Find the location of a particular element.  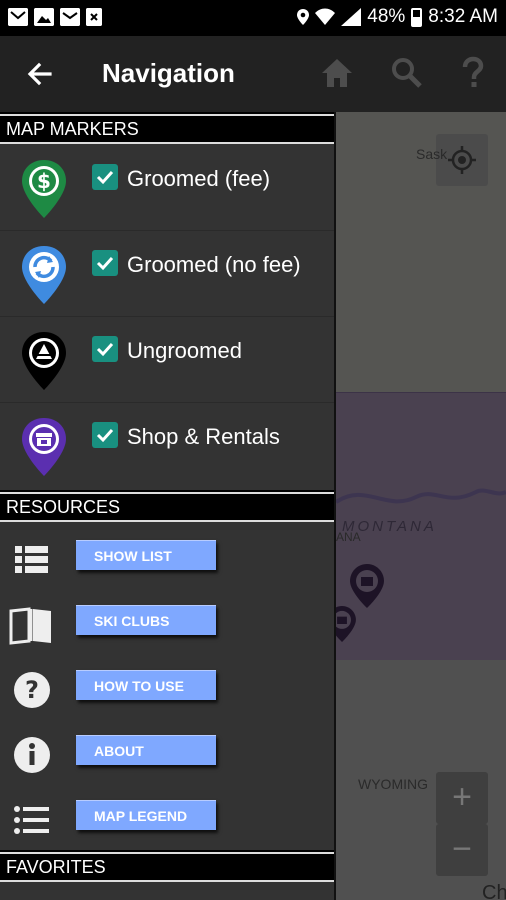

checkbox-groomed-no-fee is located at coordinates (105, 263).